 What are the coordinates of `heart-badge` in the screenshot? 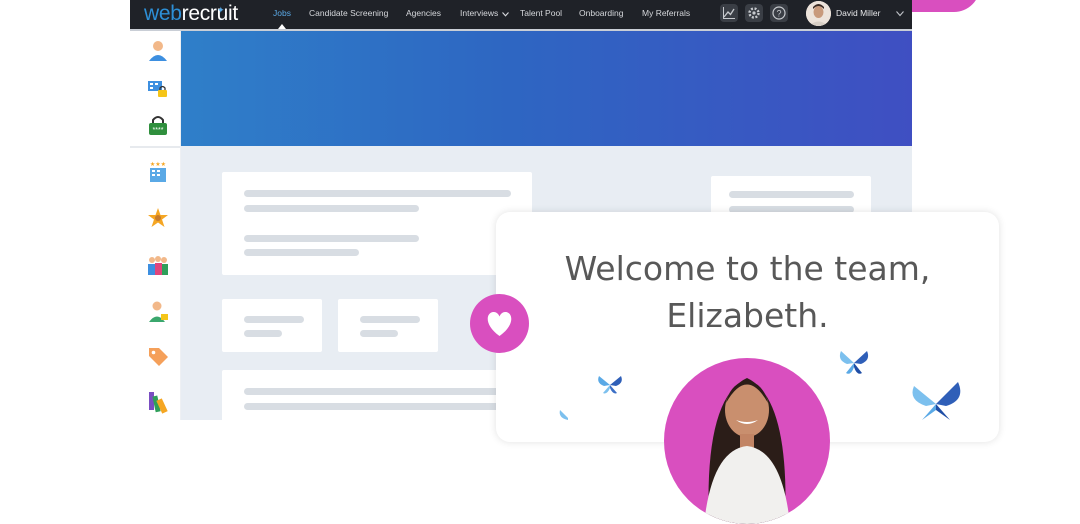 It's located at (499, 323).